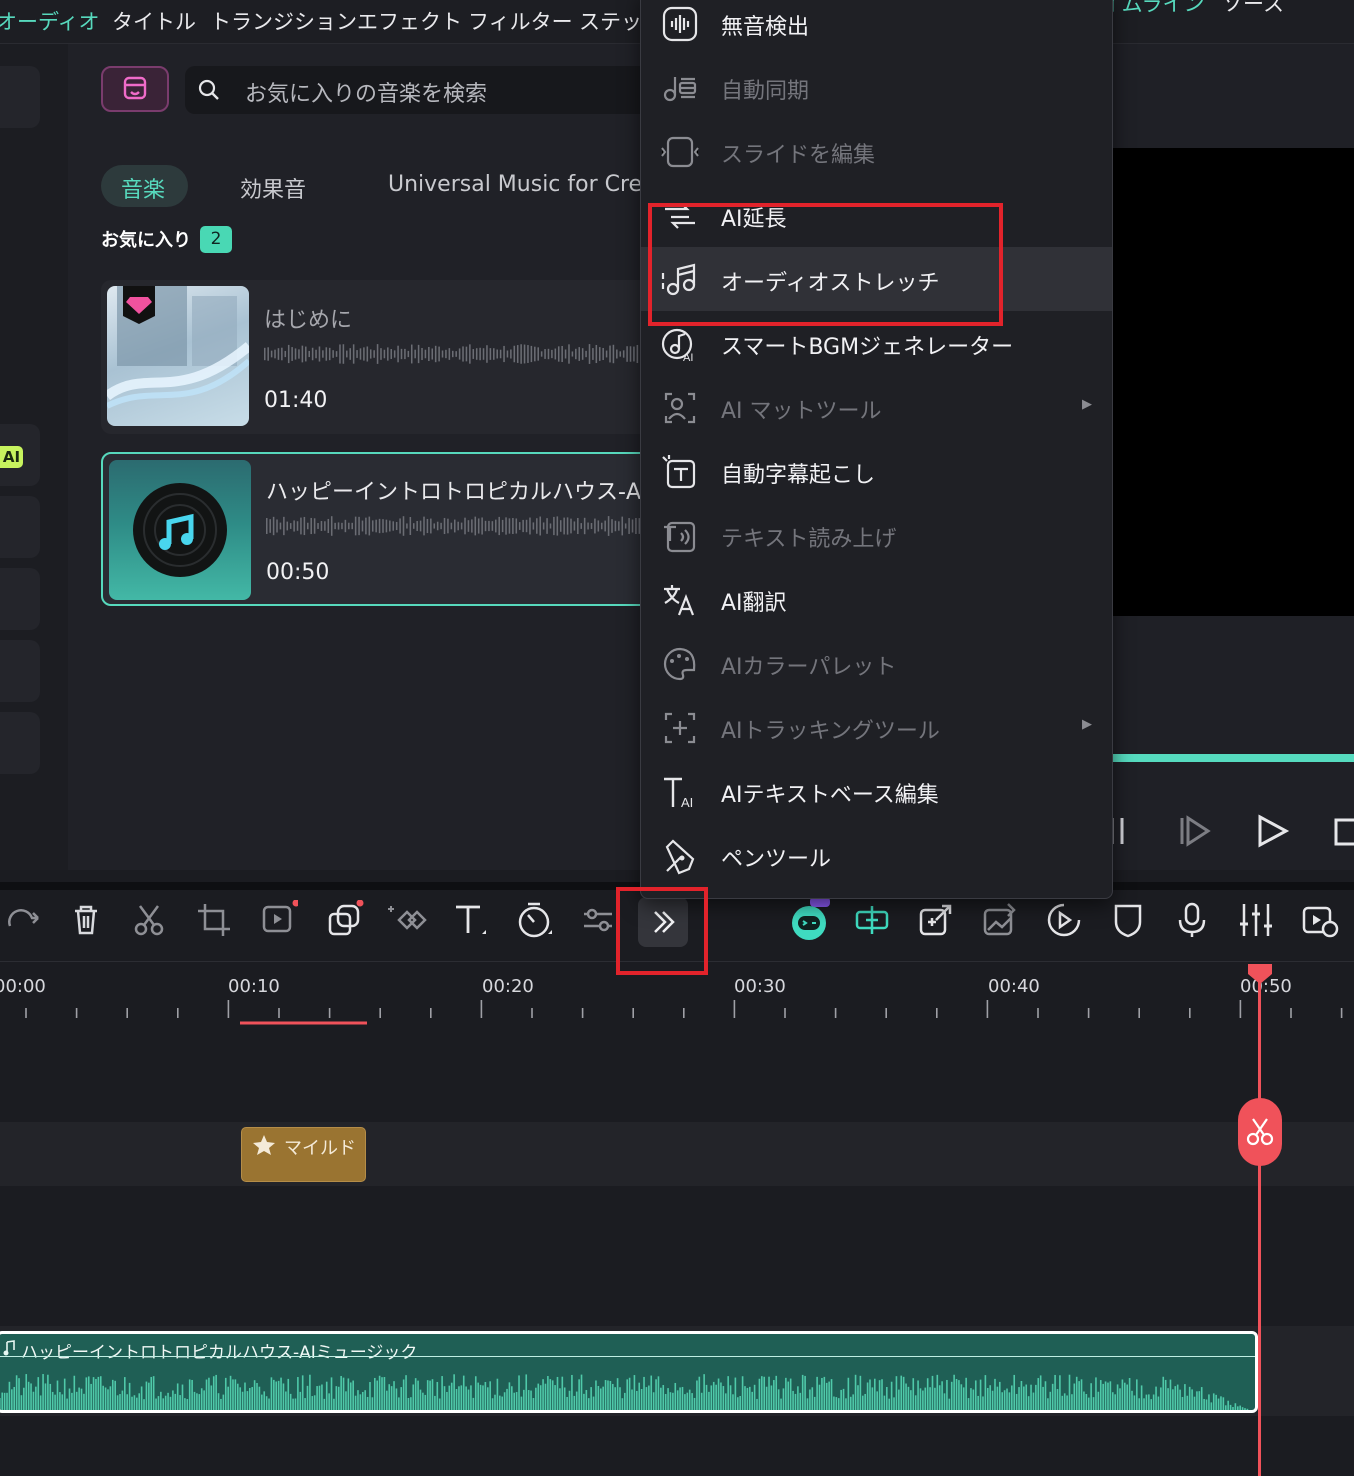  What do you see at coordinates (825, 264) in the screenshot?
I see `highlight-box-audio-stretch` at bounding box center [825, 264].